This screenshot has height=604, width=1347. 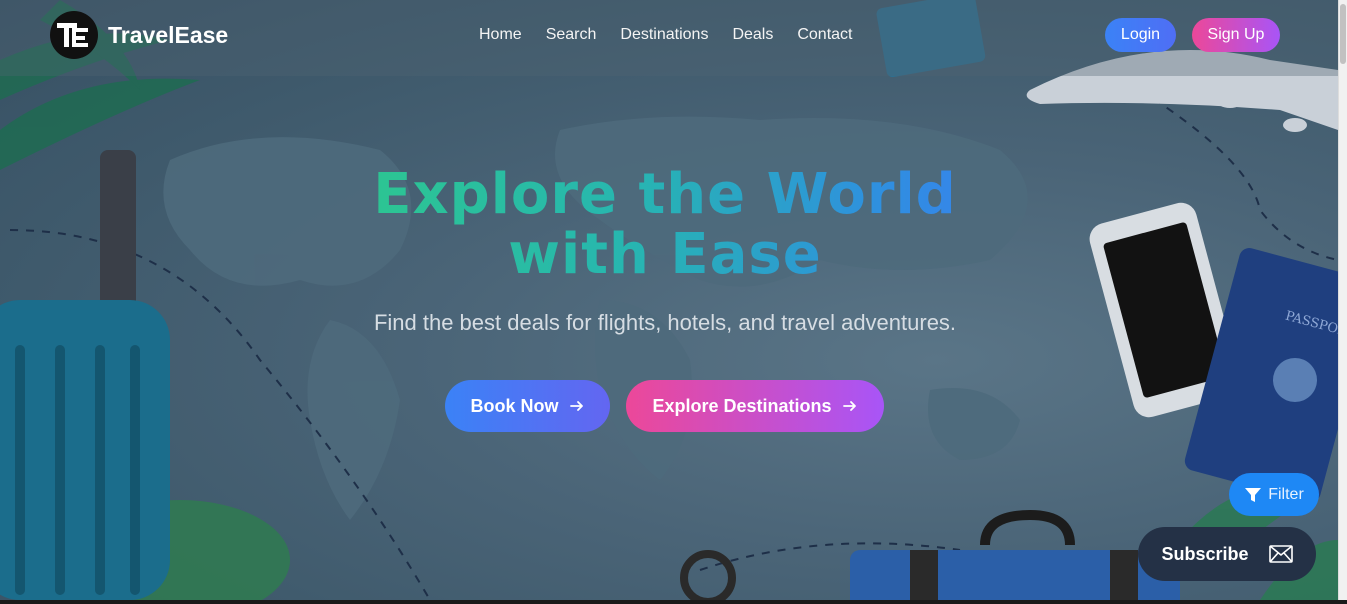 I want to click on main-nav: Home Search Destinations Deals Contact, so click(x=665, y=35).